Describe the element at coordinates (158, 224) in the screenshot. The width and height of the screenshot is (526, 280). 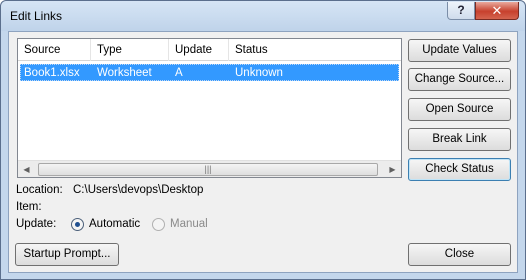
I see `manual-radio` at that location.